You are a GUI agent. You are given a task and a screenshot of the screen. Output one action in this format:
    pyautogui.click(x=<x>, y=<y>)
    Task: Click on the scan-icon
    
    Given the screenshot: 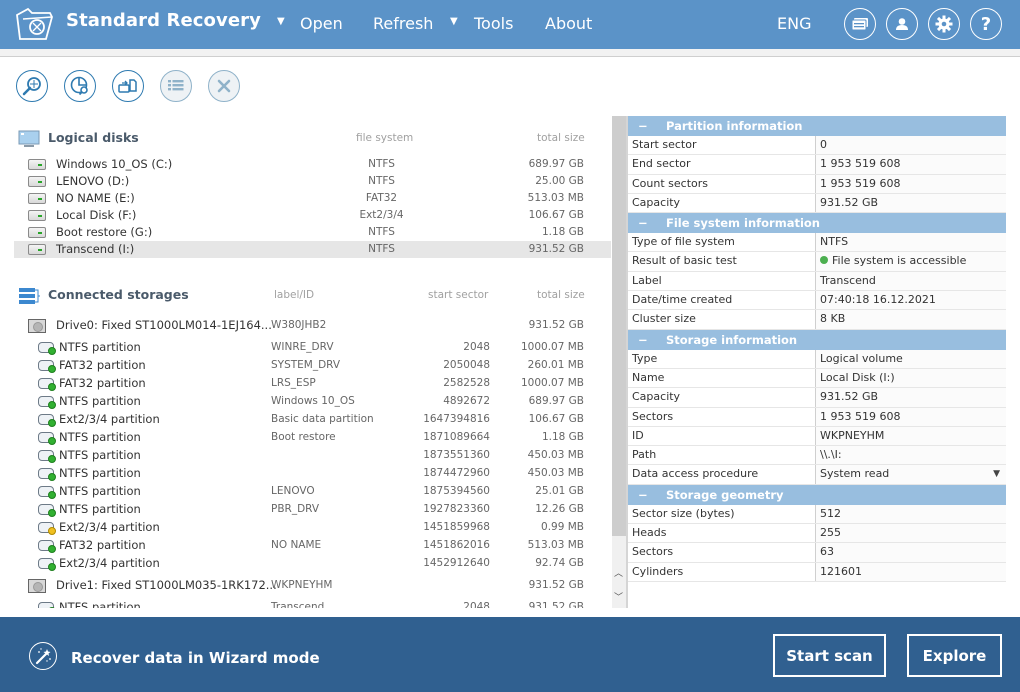 What is the action you would take?
    pyautogui.click(x=31, y=86)
    